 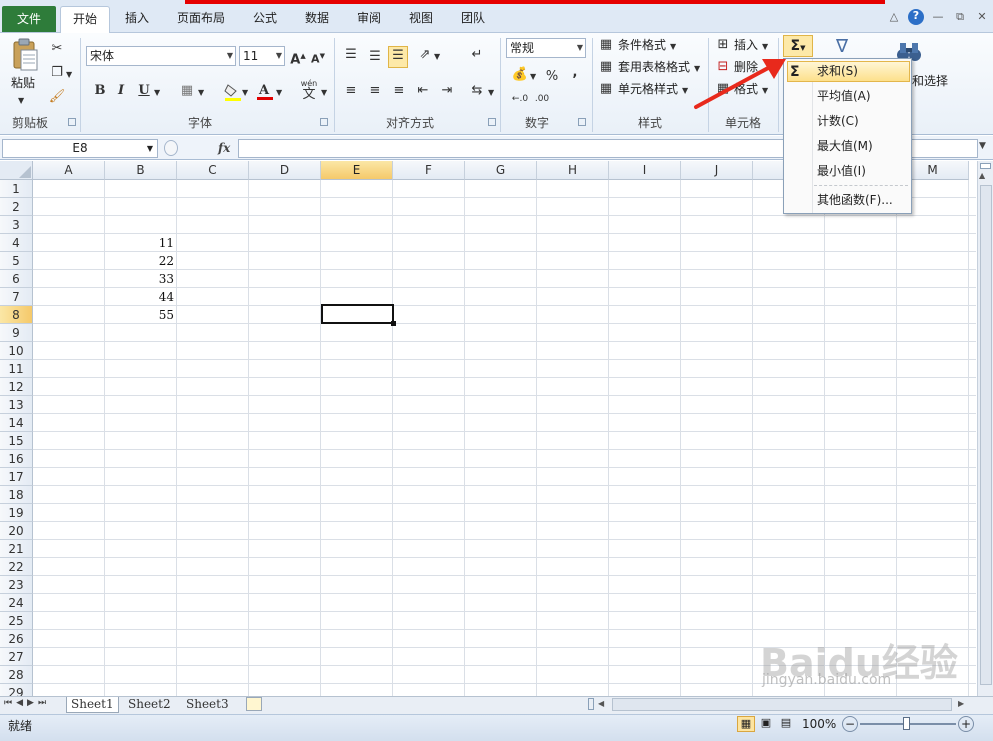 What do you see at coordinates (265, 91) in the screenshot?
I see `font-color-icon: A` at bounding box center [265, 91].